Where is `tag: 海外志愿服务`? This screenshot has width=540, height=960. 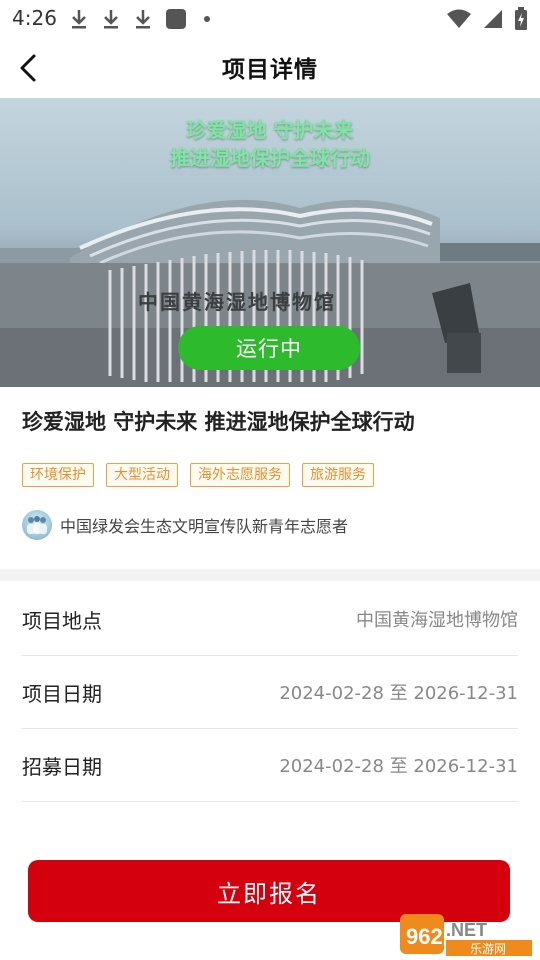 tag: 海外志愿服务 is located at coordinates (240, 475).